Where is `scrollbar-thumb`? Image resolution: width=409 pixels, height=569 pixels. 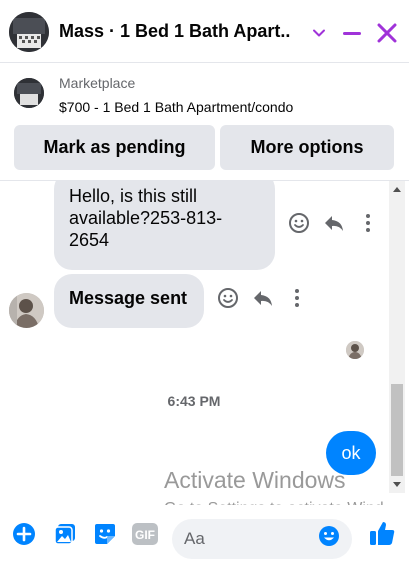
scrollbar-thumb is located at coordinates (397, 430).